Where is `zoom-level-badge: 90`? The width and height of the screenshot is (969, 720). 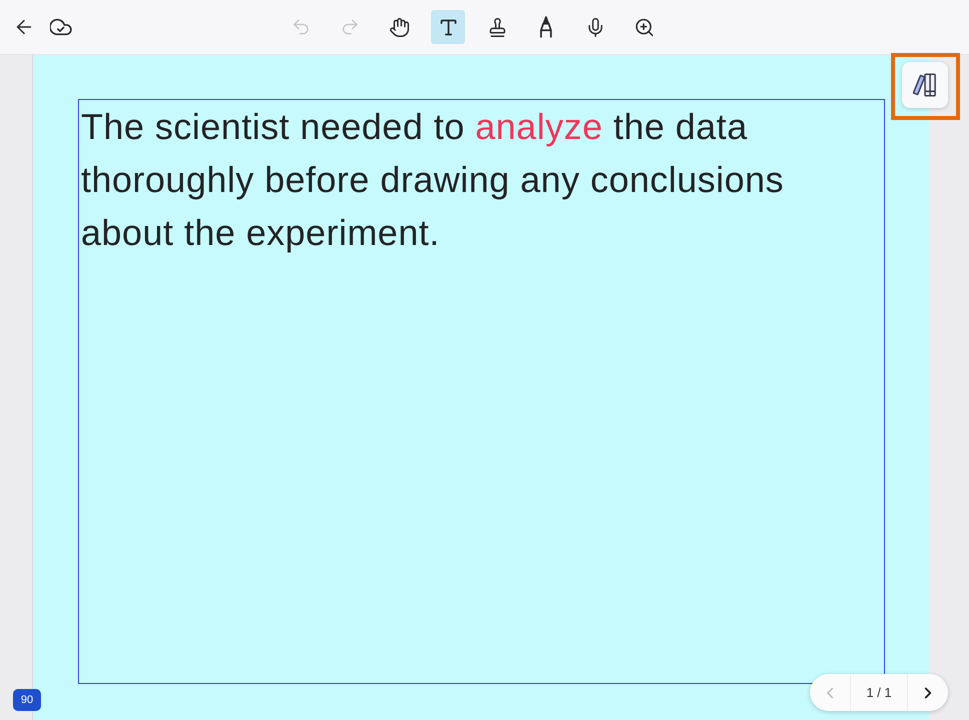
zoom-level-badge: 90 is located at coordinates (27, 700).